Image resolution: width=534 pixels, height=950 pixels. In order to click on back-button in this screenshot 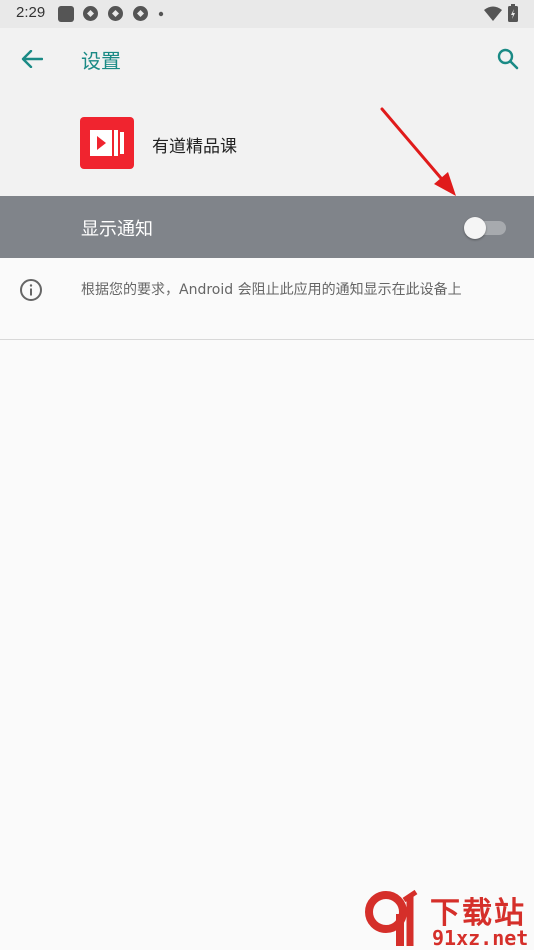, I will do `click(32, 59)`.